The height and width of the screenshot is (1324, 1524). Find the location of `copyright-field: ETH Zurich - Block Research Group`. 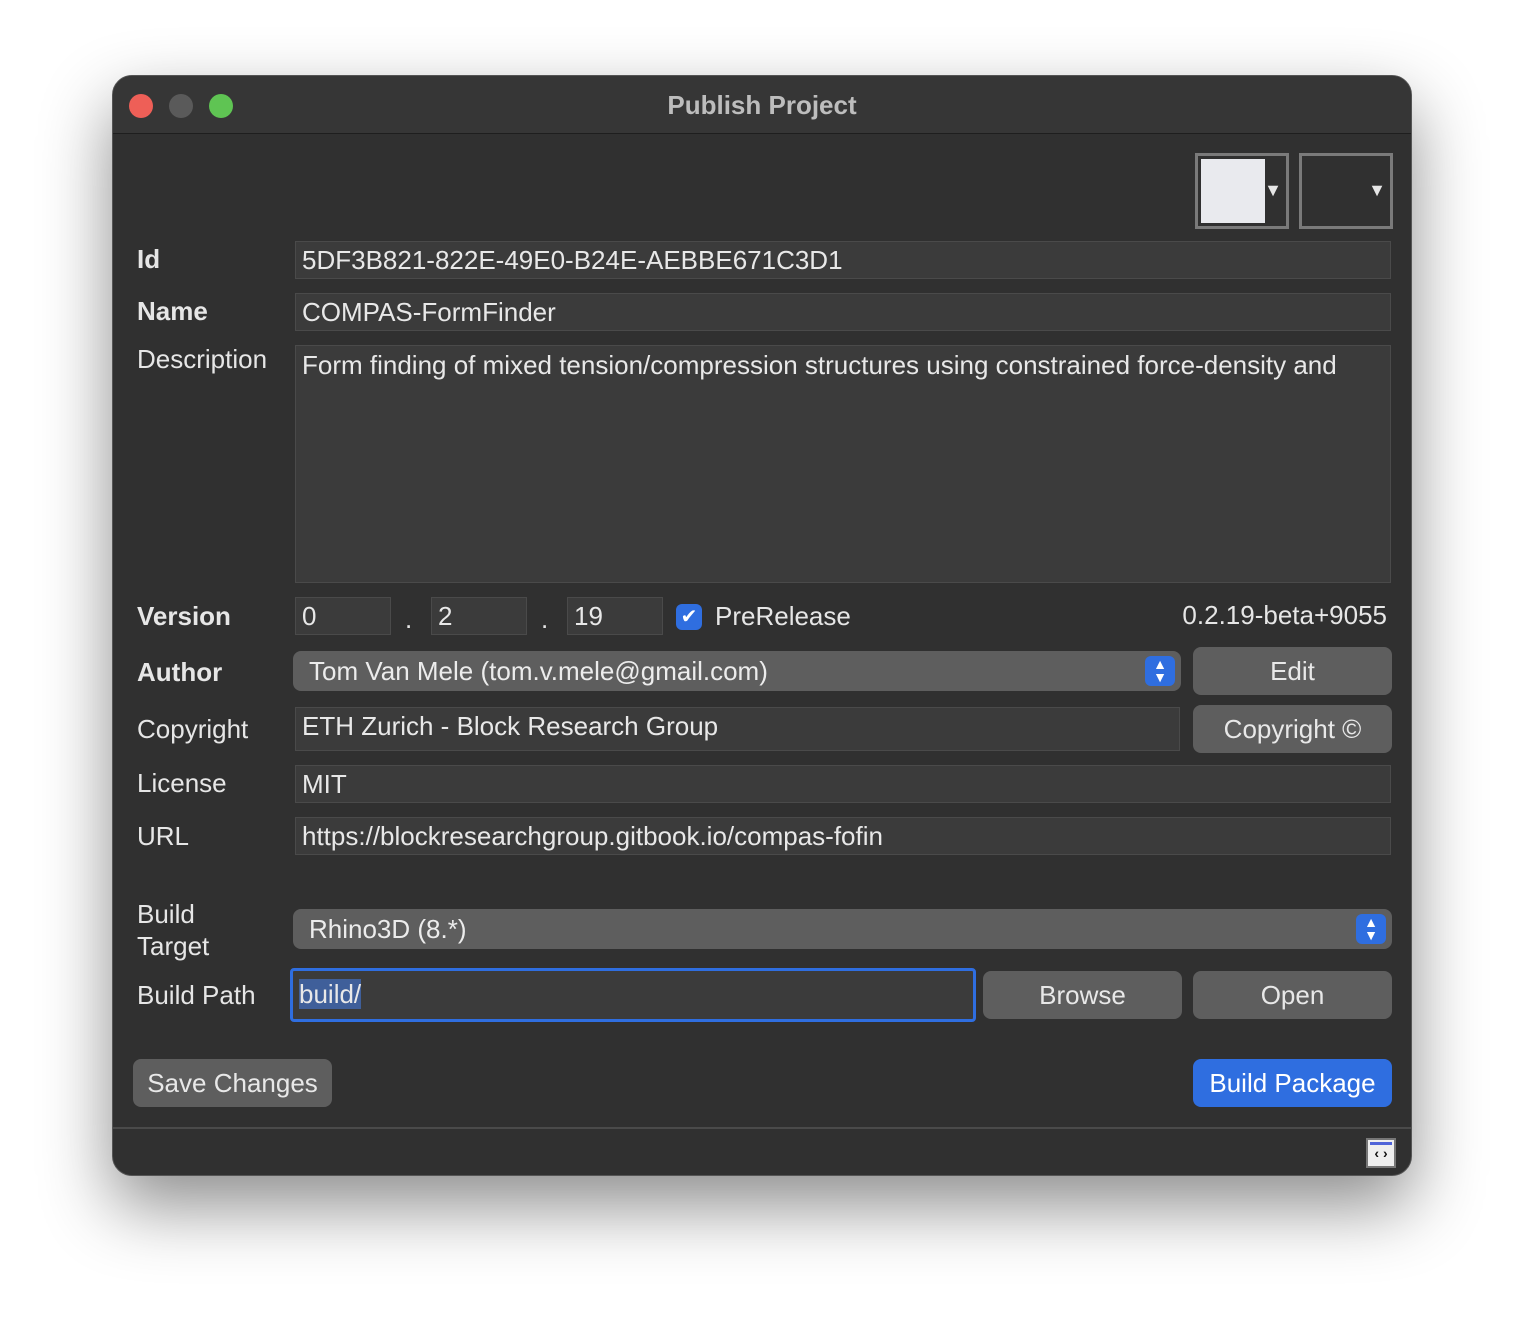

copyright-field: ETH Zurich - Block Research Group is located at coordinates (737, 729).